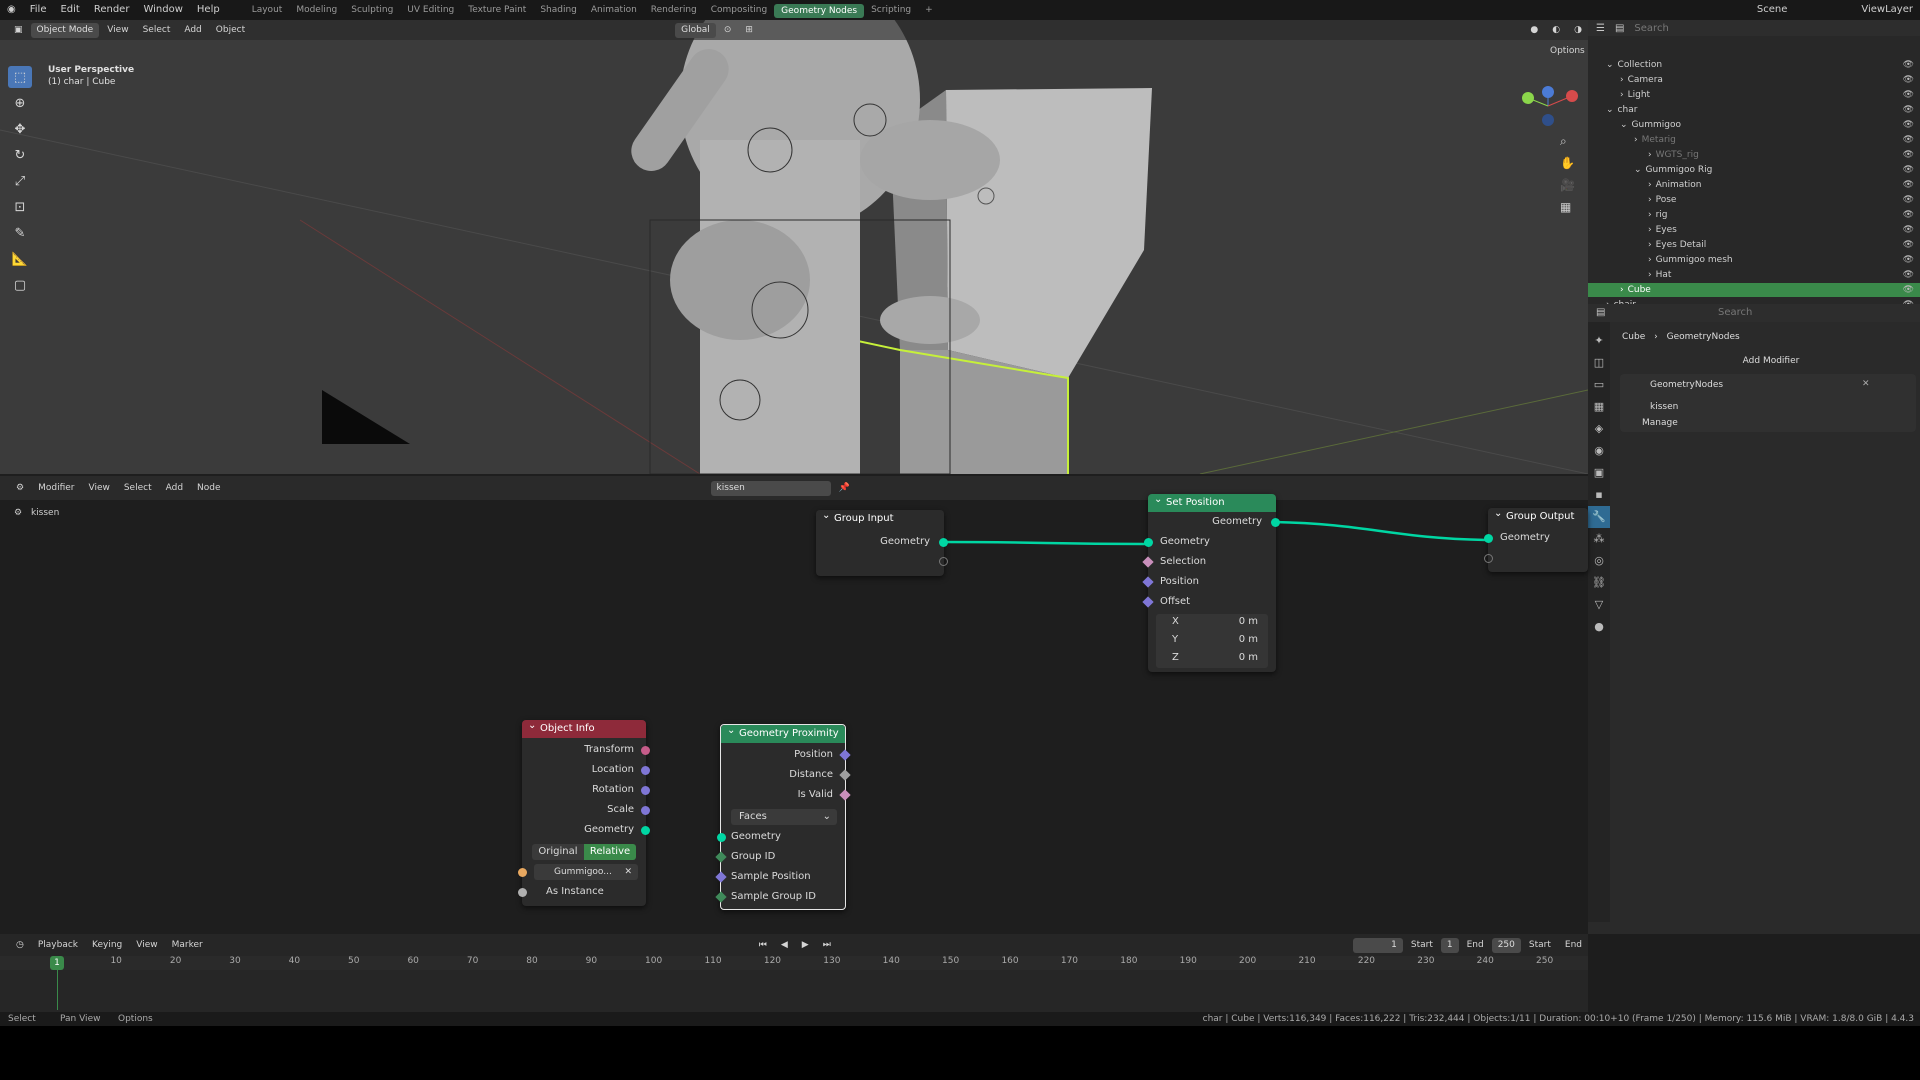  What do you see at coordinates (1599, 627) in the screenshot?
I see `material-tab-icon: ●` at bounding box center [1599, 627].